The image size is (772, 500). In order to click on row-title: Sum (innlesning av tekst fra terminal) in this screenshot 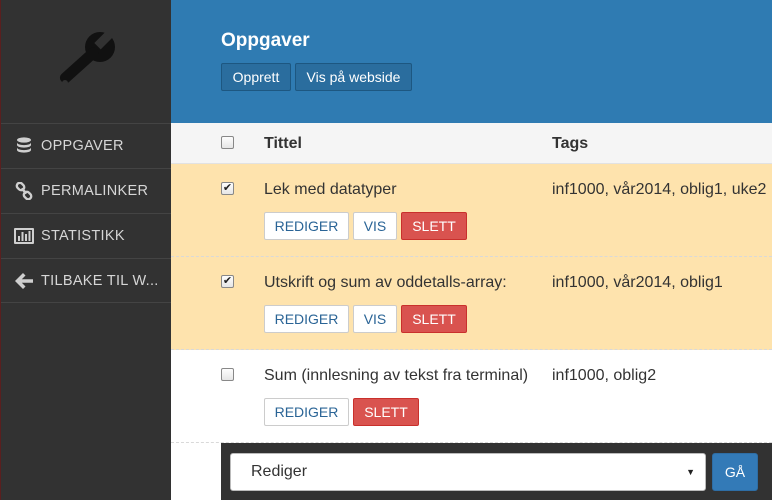, I will do `click(396, 375)`.